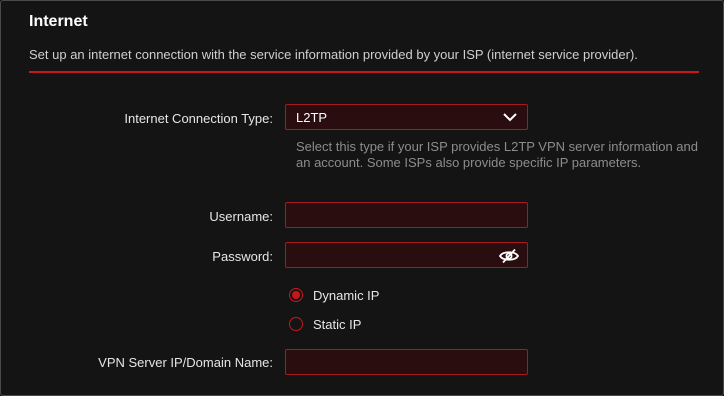 This screenshot has width=724, height=396. I want to click on static-ip-option: Static IP, so click(325, 324).